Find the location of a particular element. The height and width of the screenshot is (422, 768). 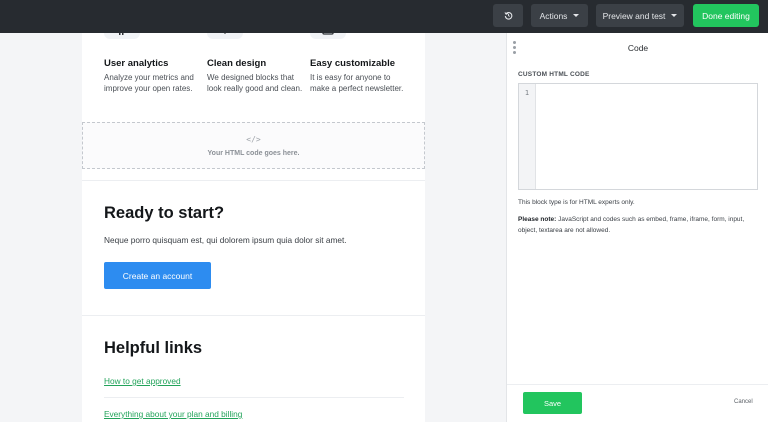

helpful-link: How to get approved is located at coordinates (142, 381).